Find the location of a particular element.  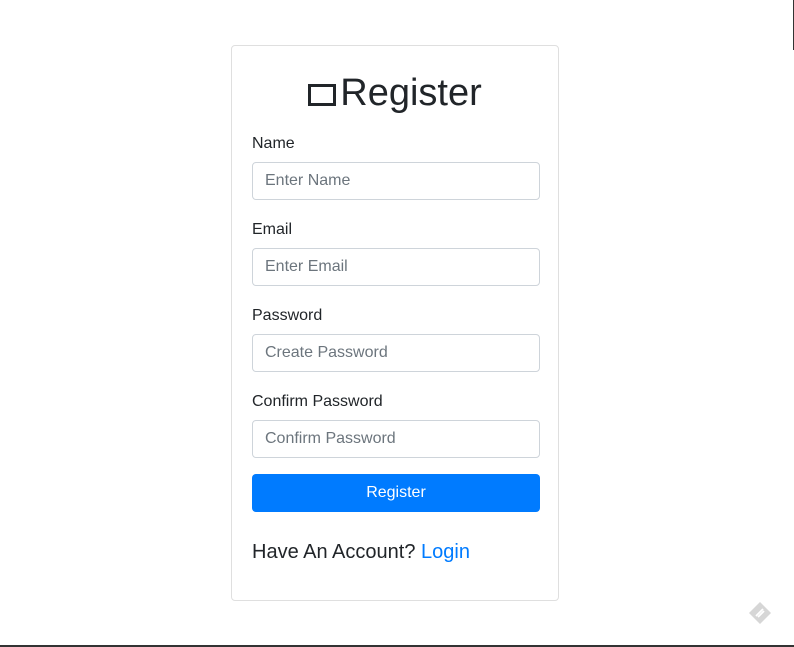

page-title: Register is located at coordinates (395, 93).